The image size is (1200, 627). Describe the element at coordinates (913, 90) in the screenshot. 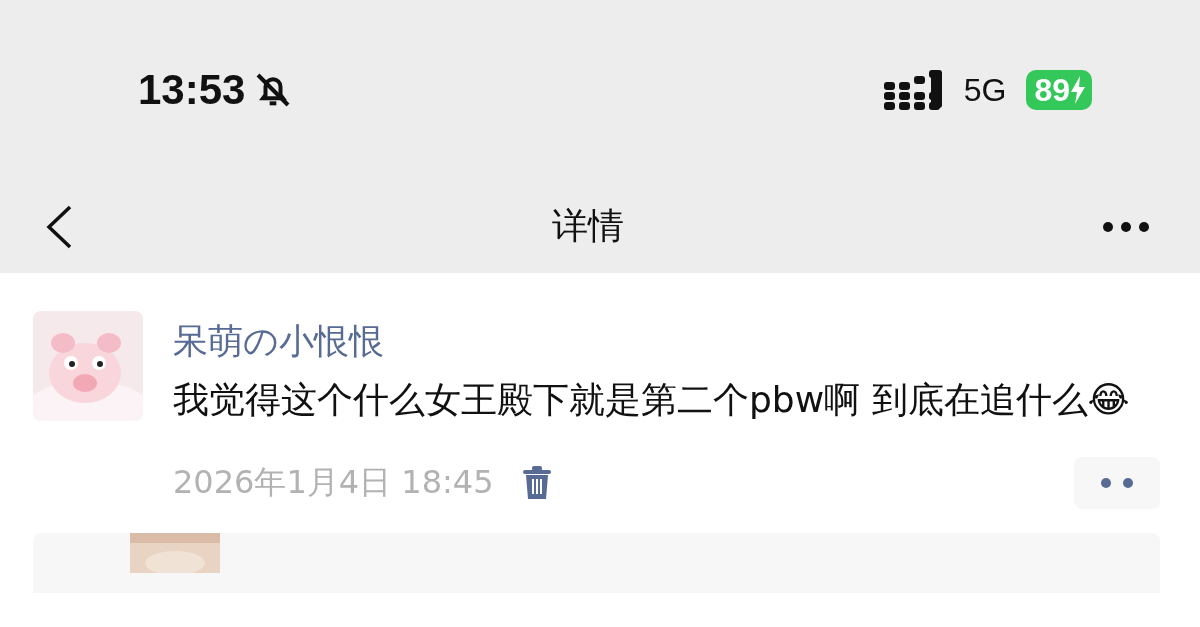

I see `signal-icon` at that location.